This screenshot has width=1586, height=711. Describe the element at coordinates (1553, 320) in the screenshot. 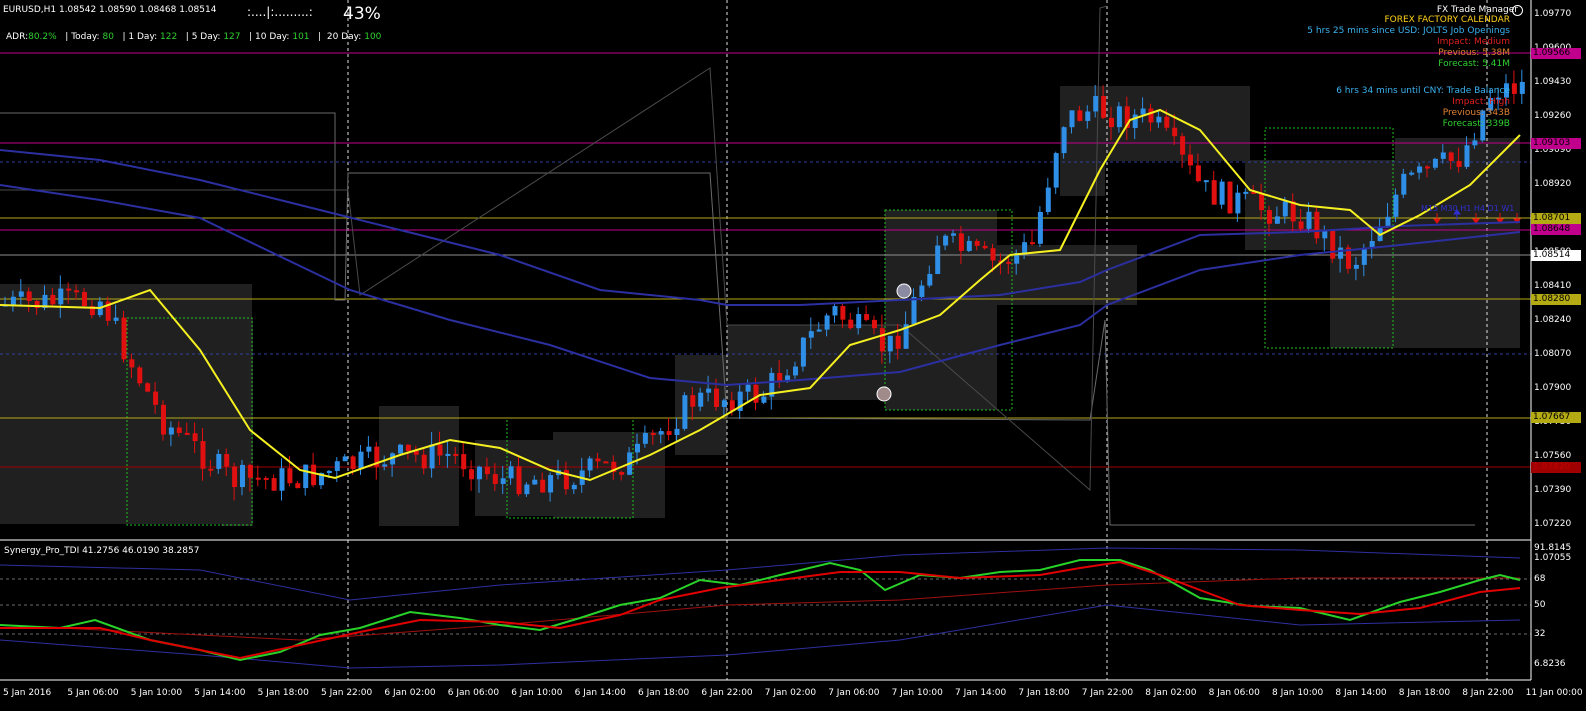

I see `price-axis-label: 1.08240` at that location.